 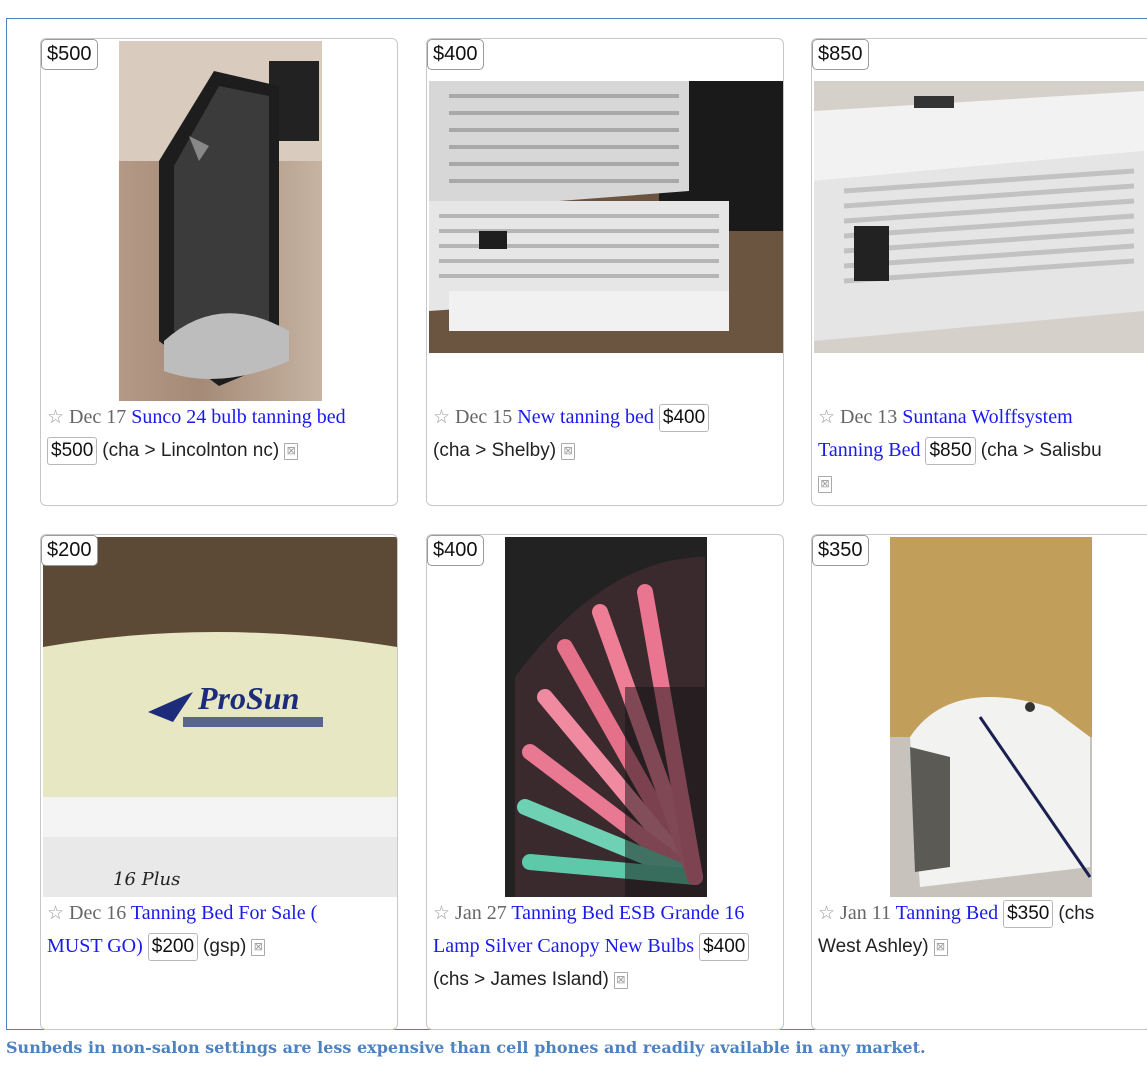 I want to click on brand-logo-text: ProSun, so click(x=248, y=698).